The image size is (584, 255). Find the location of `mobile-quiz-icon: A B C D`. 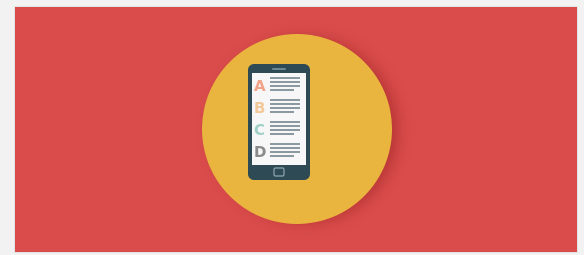

mobile-quiz-icon: A B C D is located at coordinates (279, 122).